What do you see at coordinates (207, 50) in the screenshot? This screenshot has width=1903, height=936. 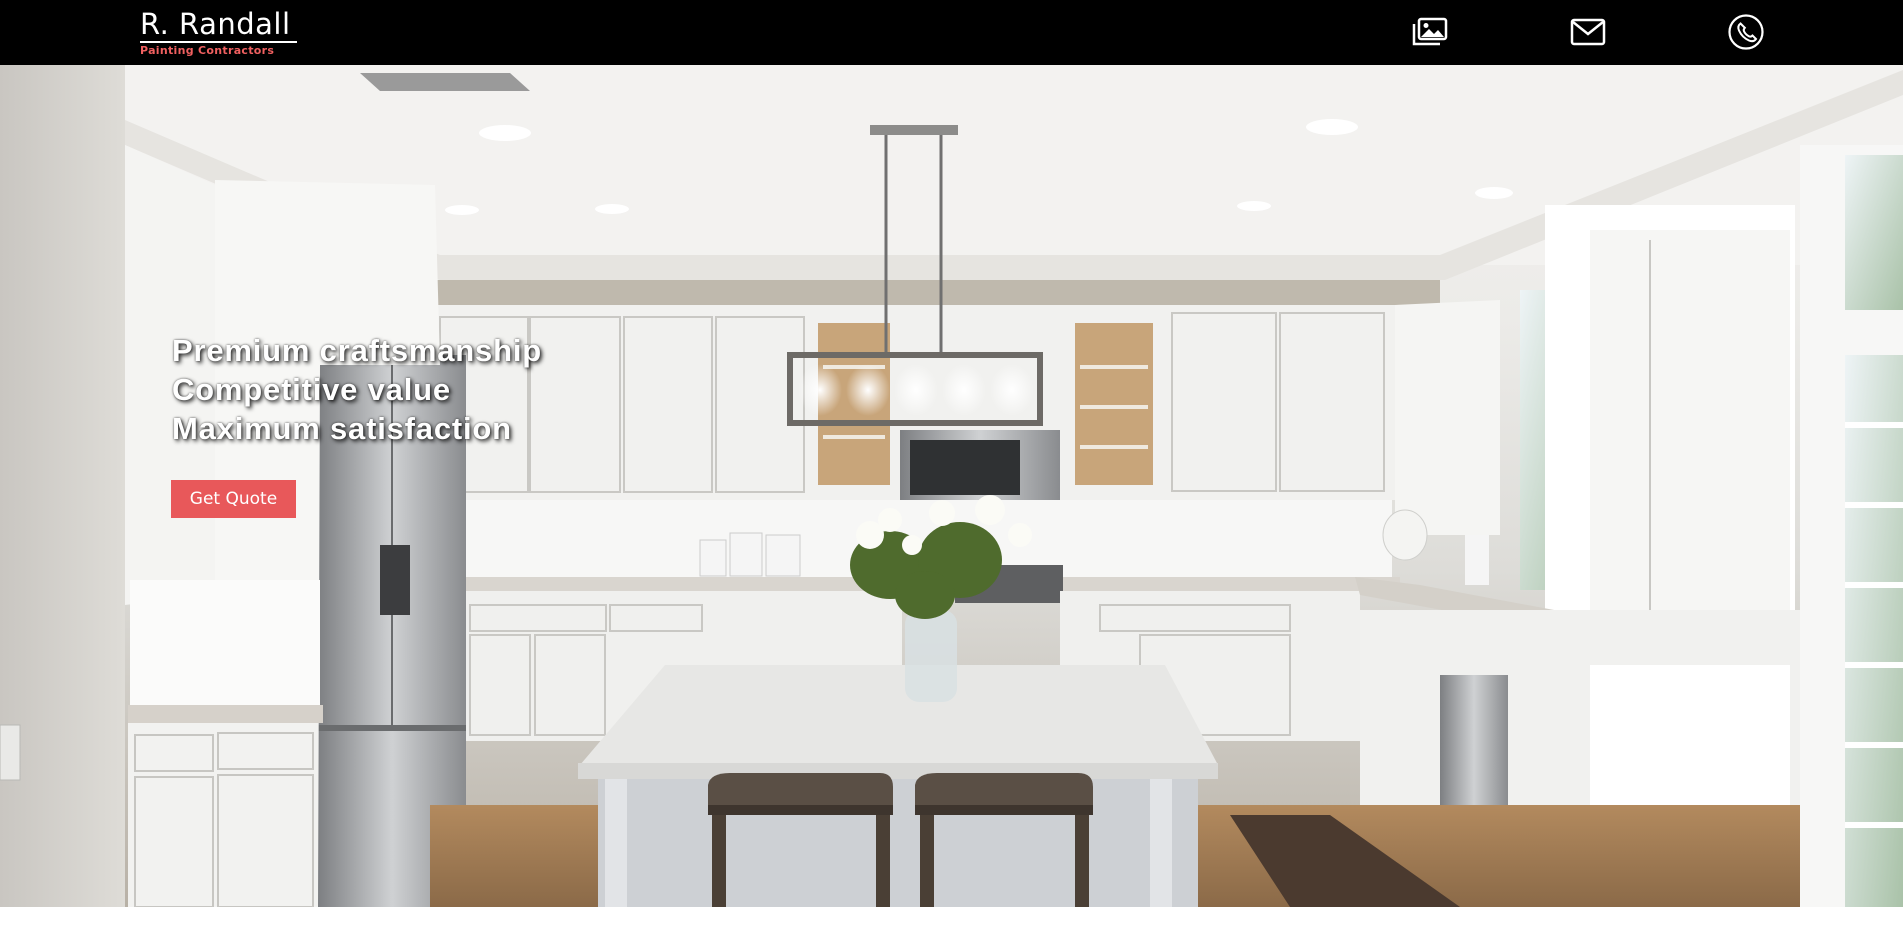 I see `brand-tagline: Painting Contractors` at bounding box center [207, 50].